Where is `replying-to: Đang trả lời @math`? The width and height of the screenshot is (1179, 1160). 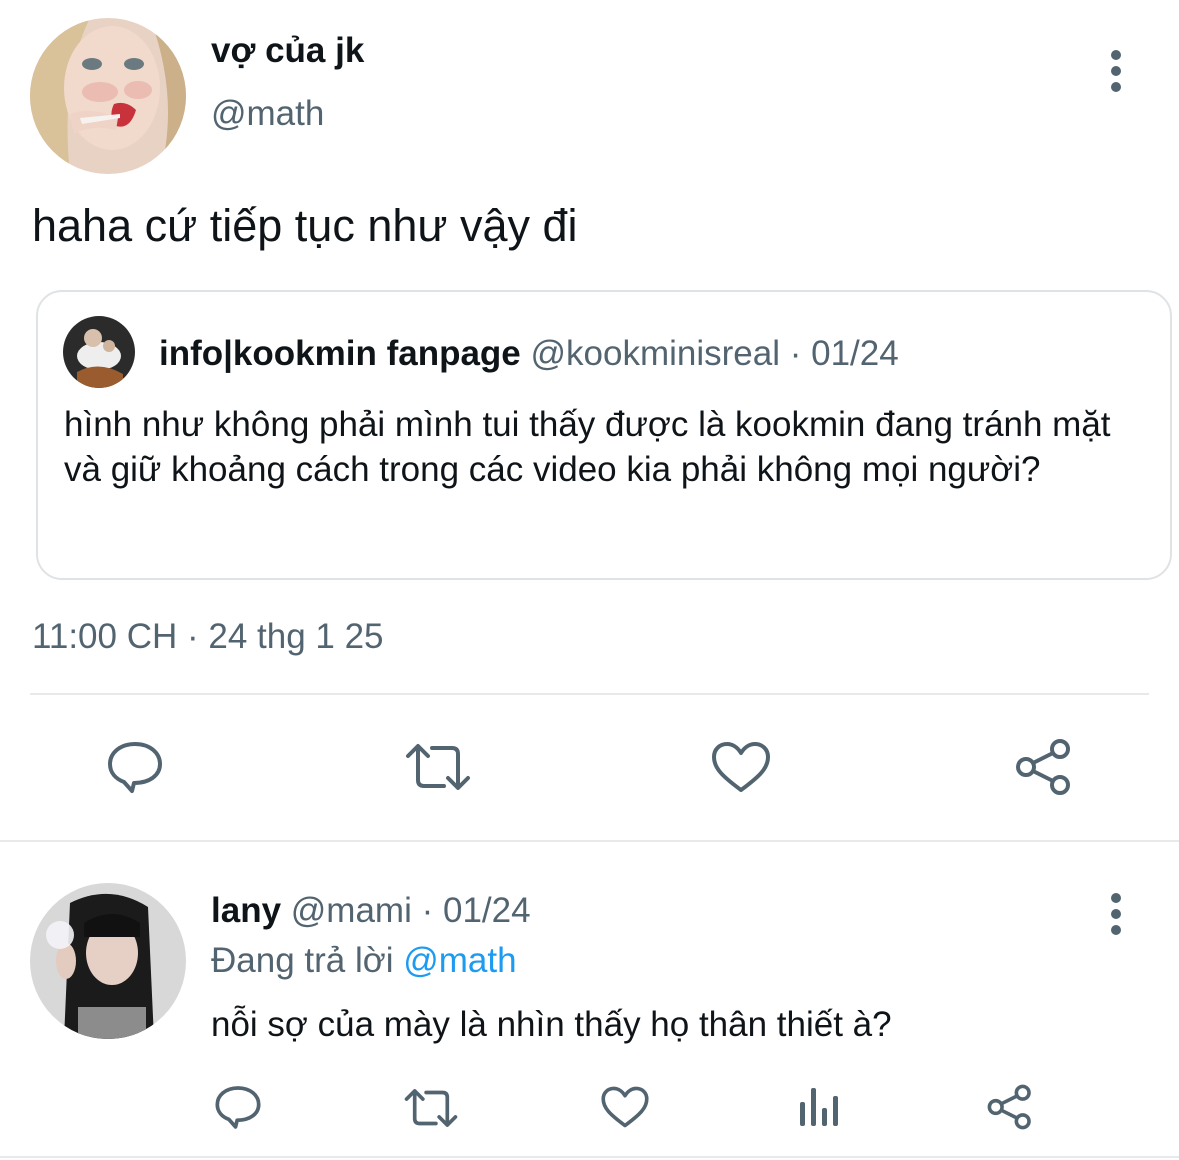 replying-to: Đang trả lời @math is located at coordinates (364, 961).